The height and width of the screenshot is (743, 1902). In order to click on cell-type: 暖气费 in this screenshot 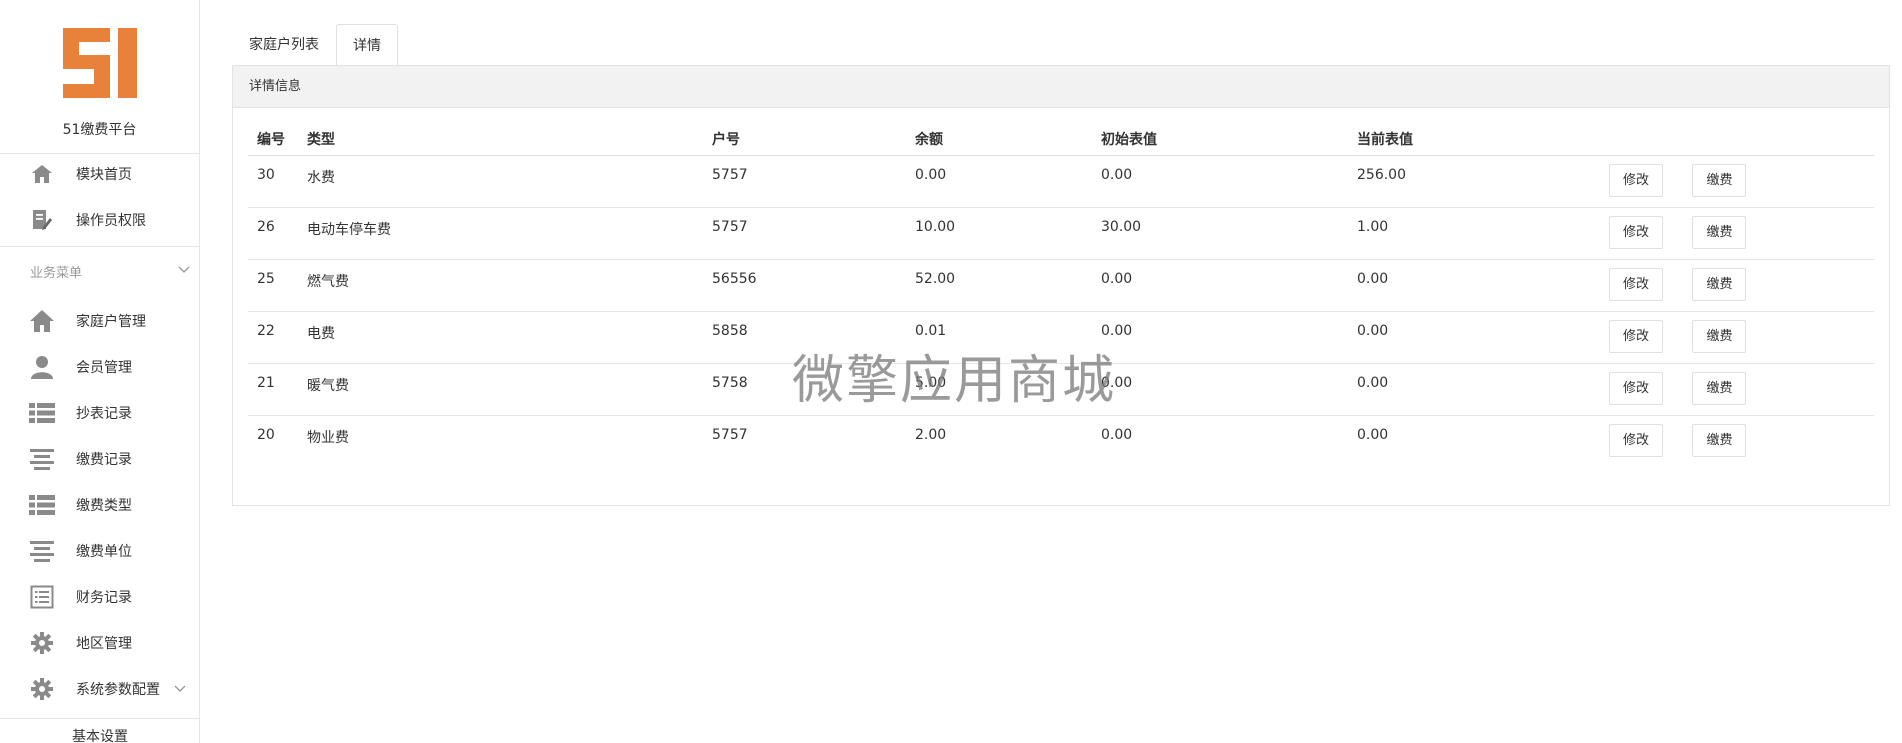, I will do `click(500, 389)`.